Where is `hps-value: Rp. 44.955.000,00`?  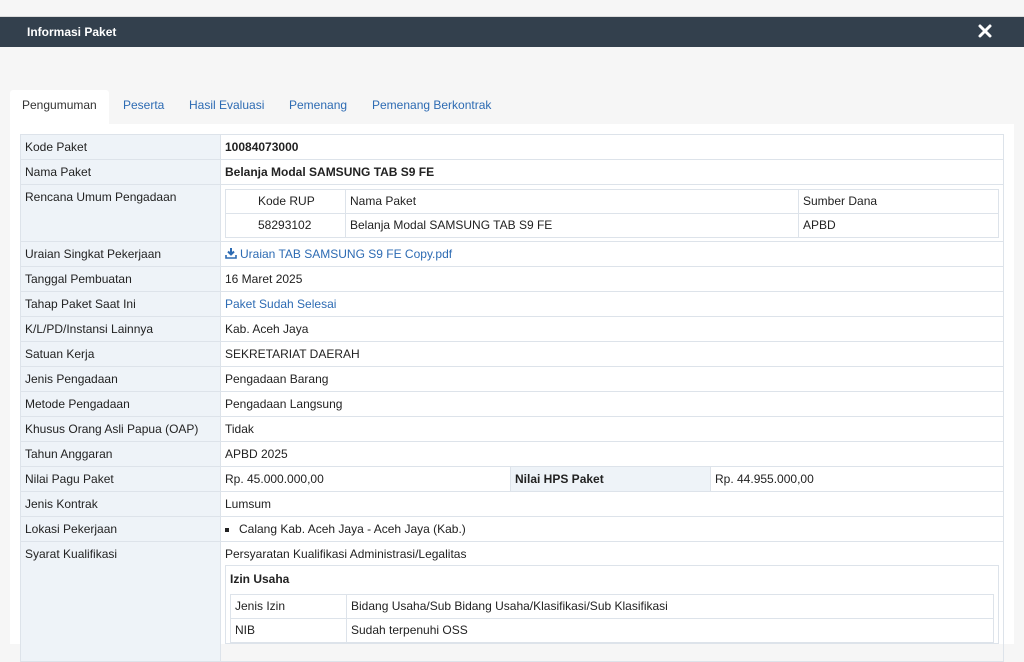
hps-value: Rp. 44.955.000,00 is located at coordinates (857, 479).